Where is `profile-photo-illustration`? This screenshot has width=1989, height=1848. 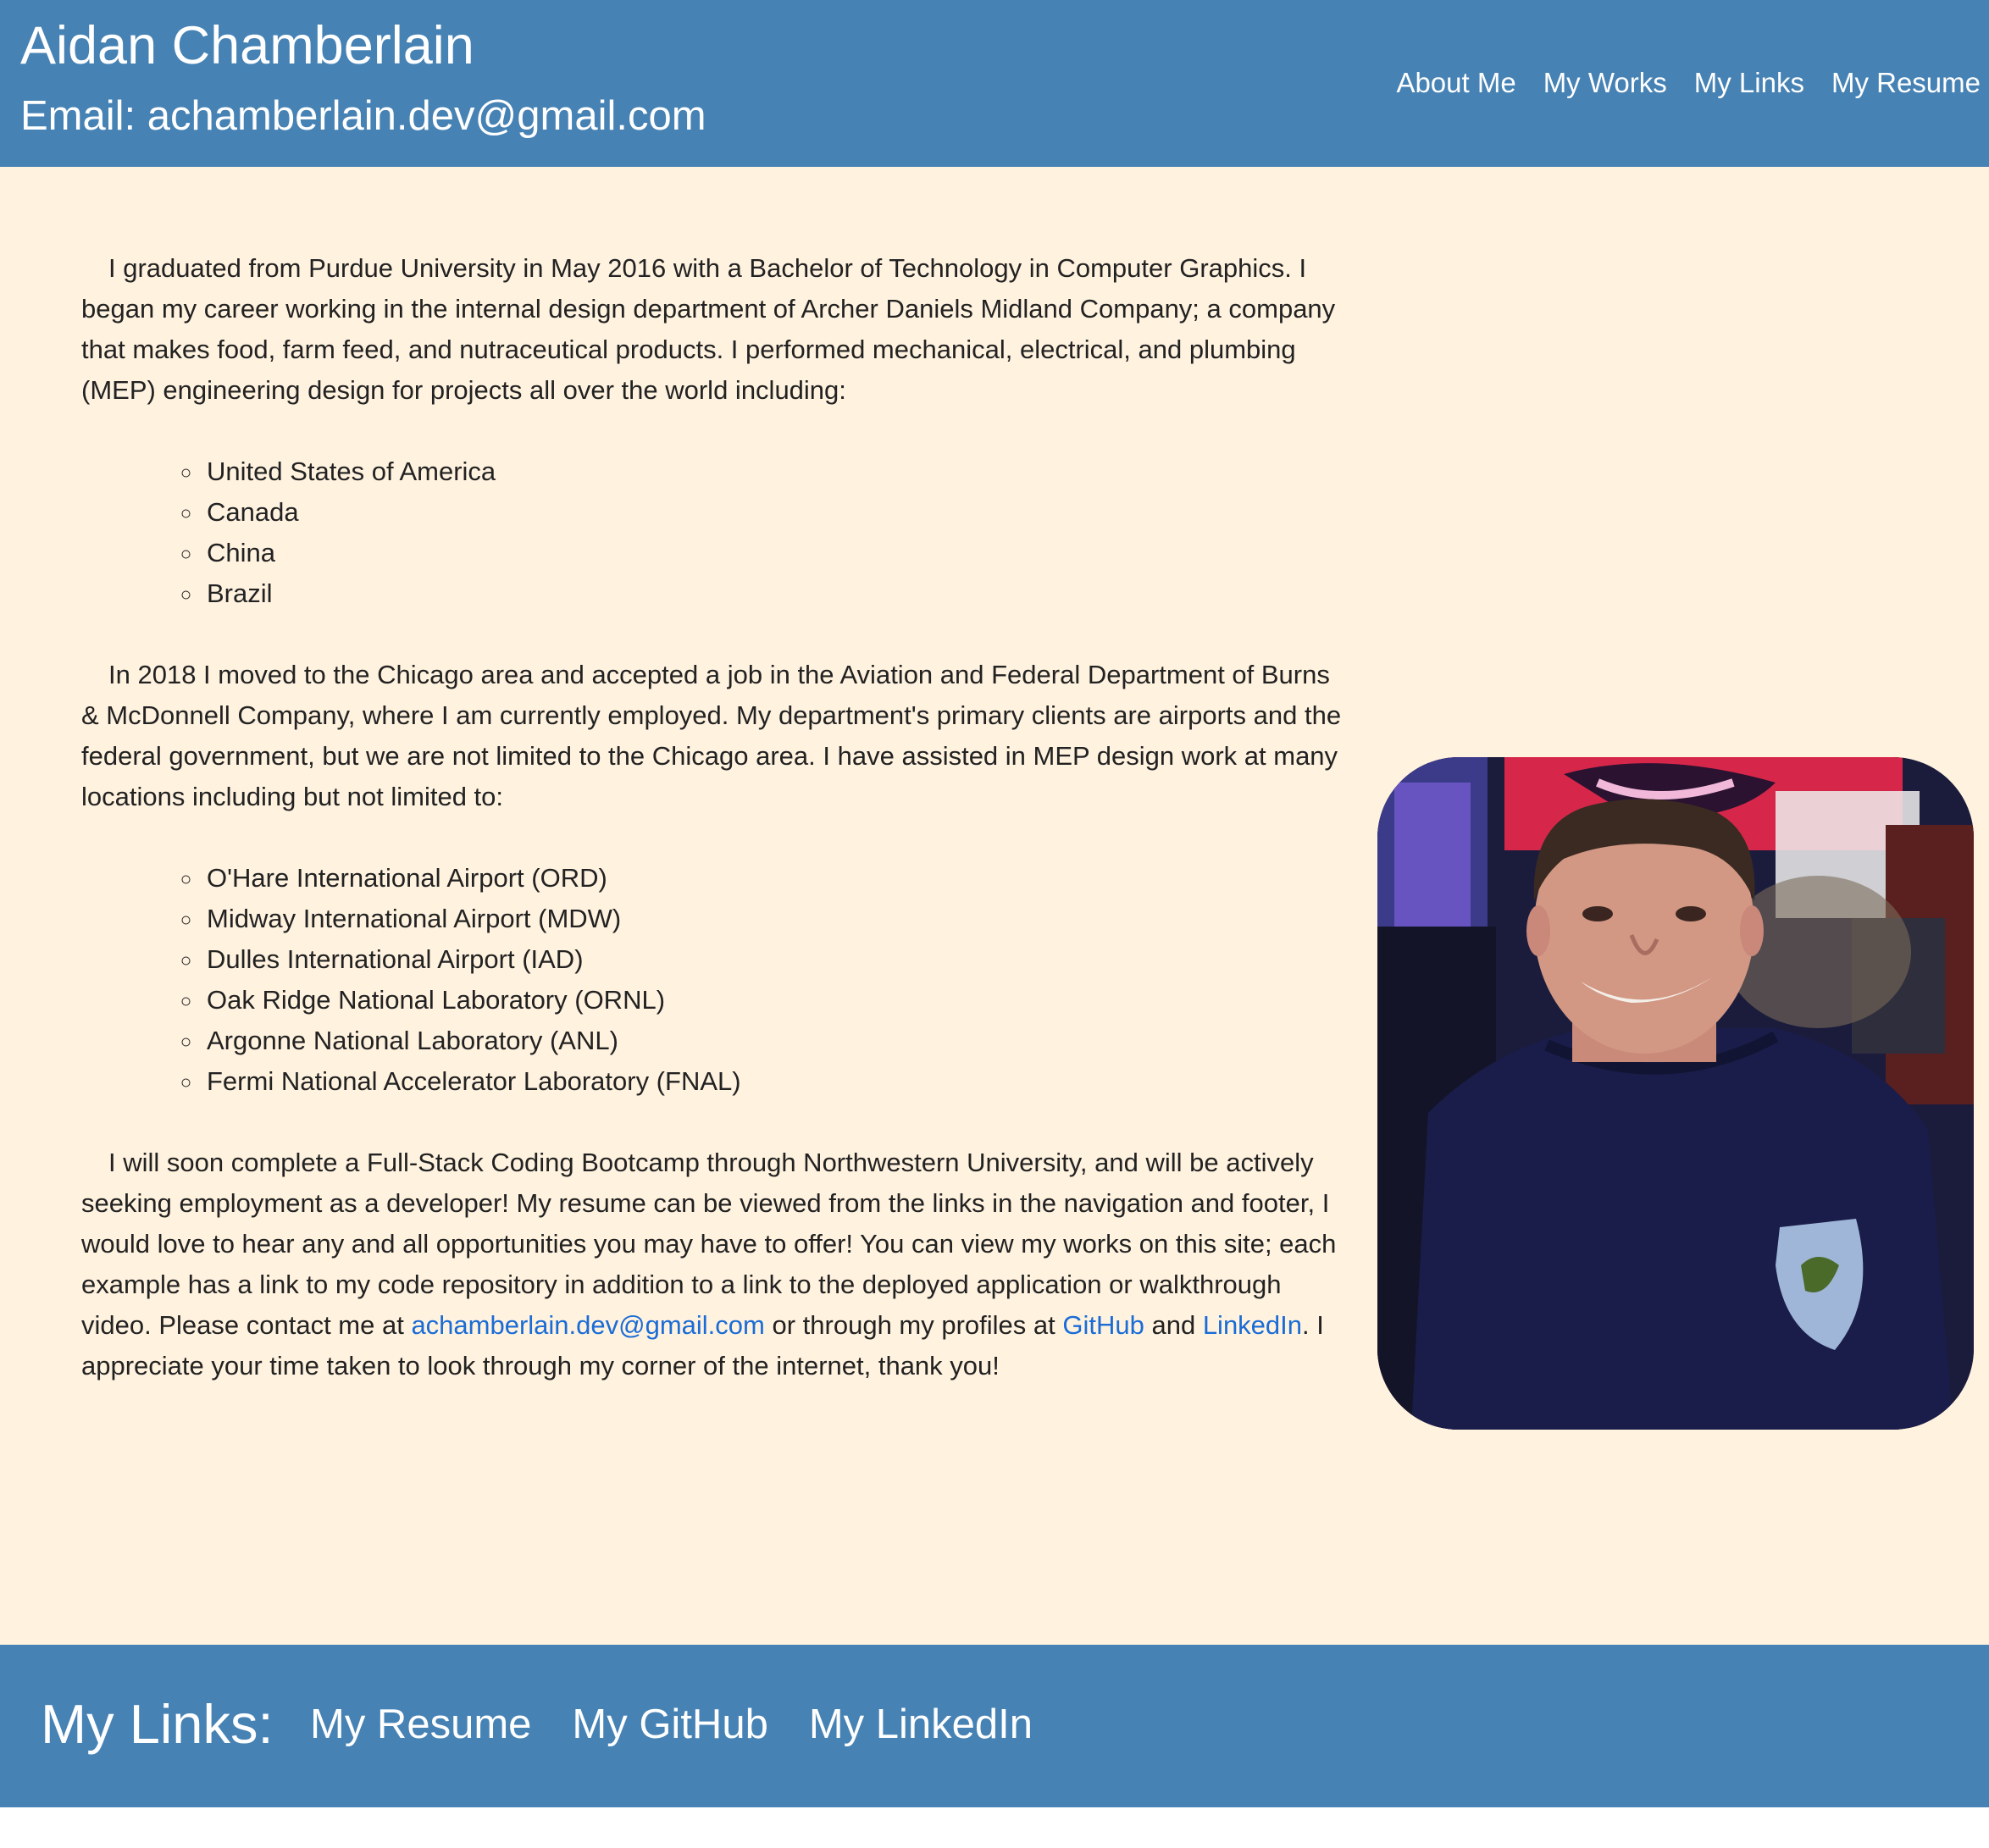 profile-photo-illustration is located at coordinates (1675, 1093).